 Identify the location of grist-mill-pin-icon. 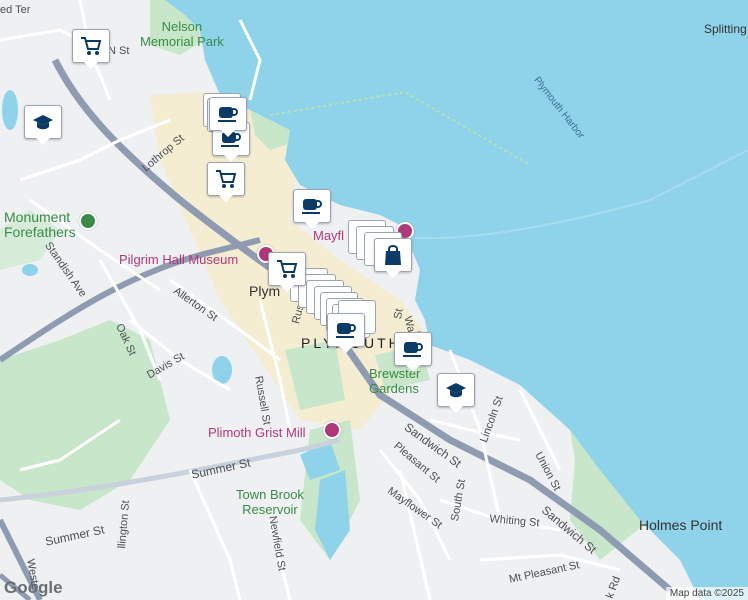
(332, 430).